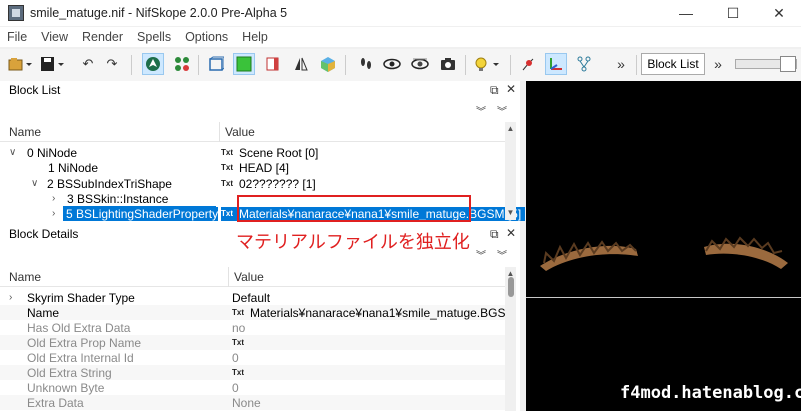  I want to click on graph-icon, so click(584, 64).